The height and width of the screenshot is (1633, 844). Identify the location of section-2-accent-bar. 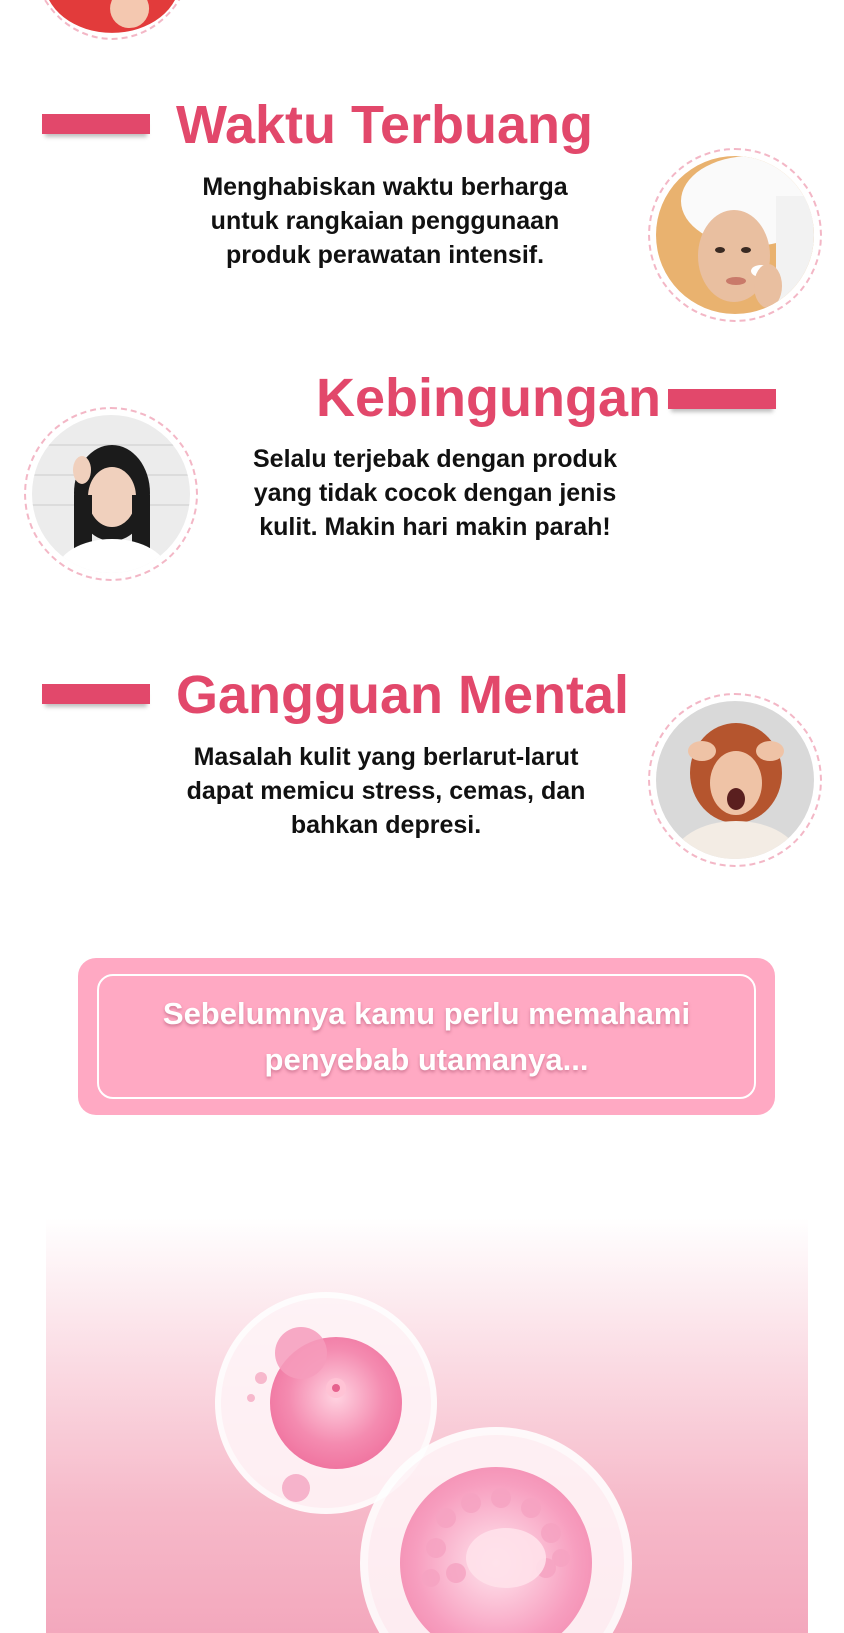
(722, 399).